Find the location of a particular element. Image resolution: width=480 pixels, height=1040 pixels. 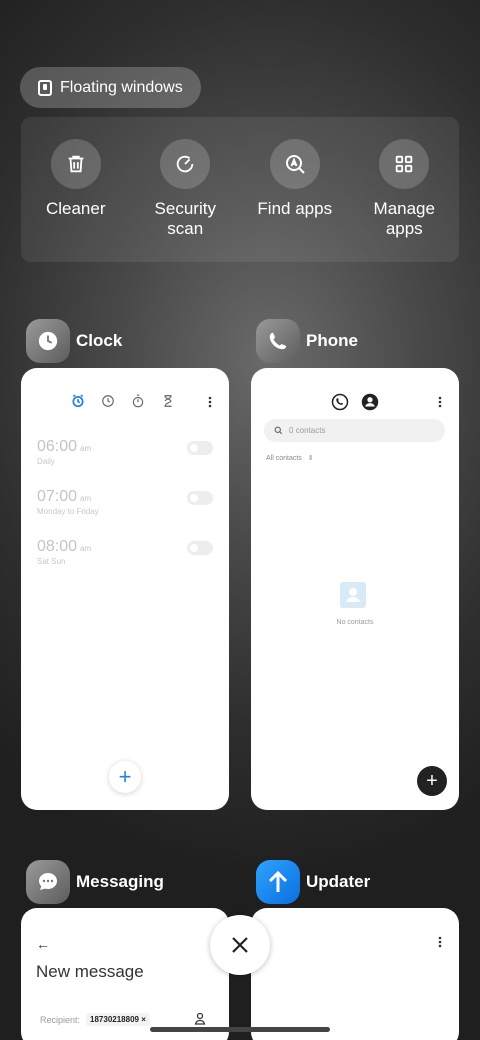

alarm-row: 06:00 am Daily is located at coordinates (125, 452).